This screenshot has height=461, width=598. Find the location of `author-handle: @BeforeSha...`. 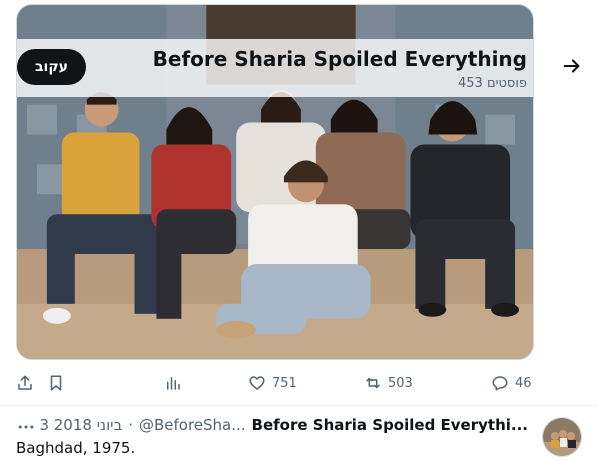

author-handle: @BeforeSha... is located at coordinates (192, 425).